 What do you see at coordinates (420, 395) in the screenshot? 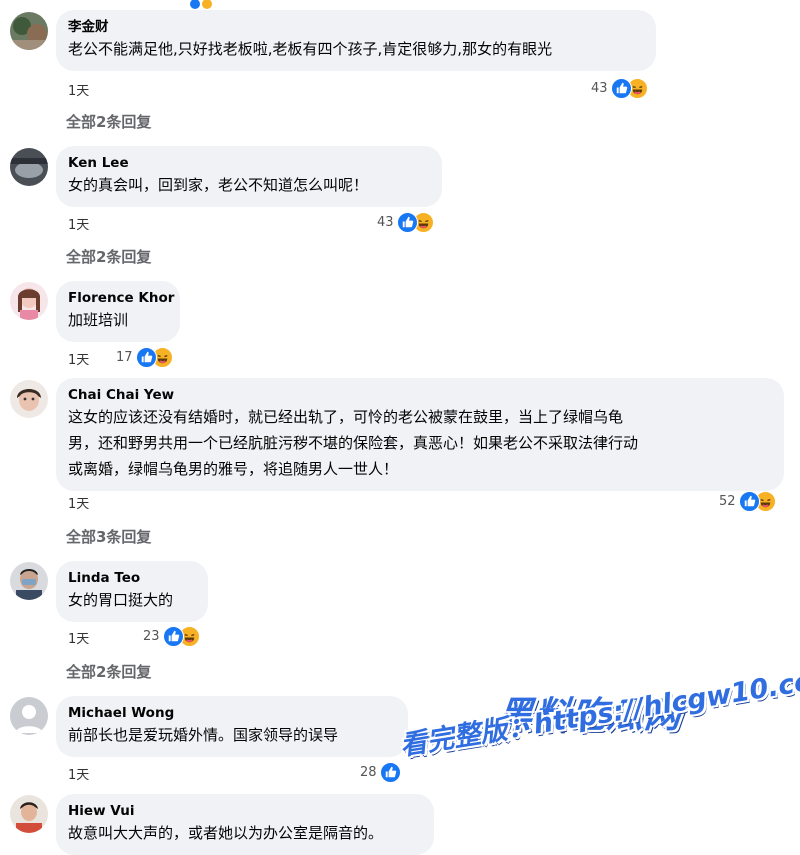
I see `comment-author: Chai Chai Yew` at bounding box center [420, 395].